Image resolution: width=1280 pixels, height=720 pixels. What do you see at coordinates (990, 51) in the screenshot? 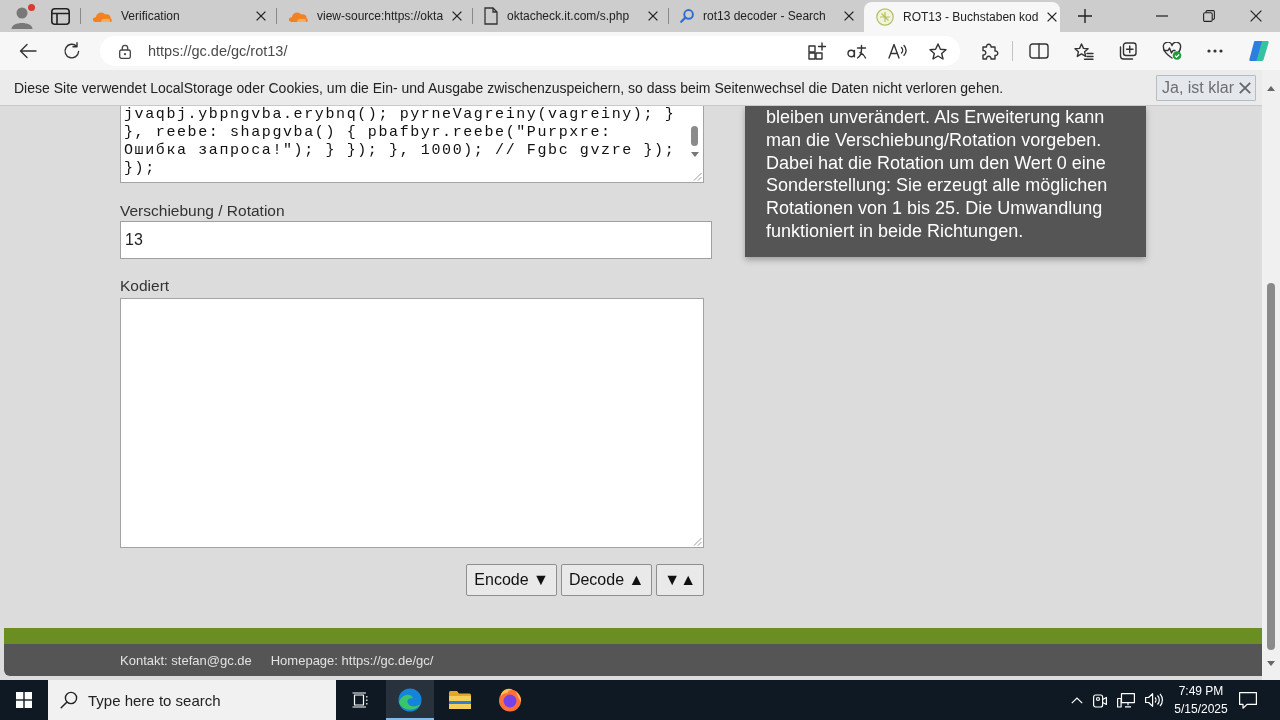
I see `puzzle-icon` at bounding box center [990, 51].